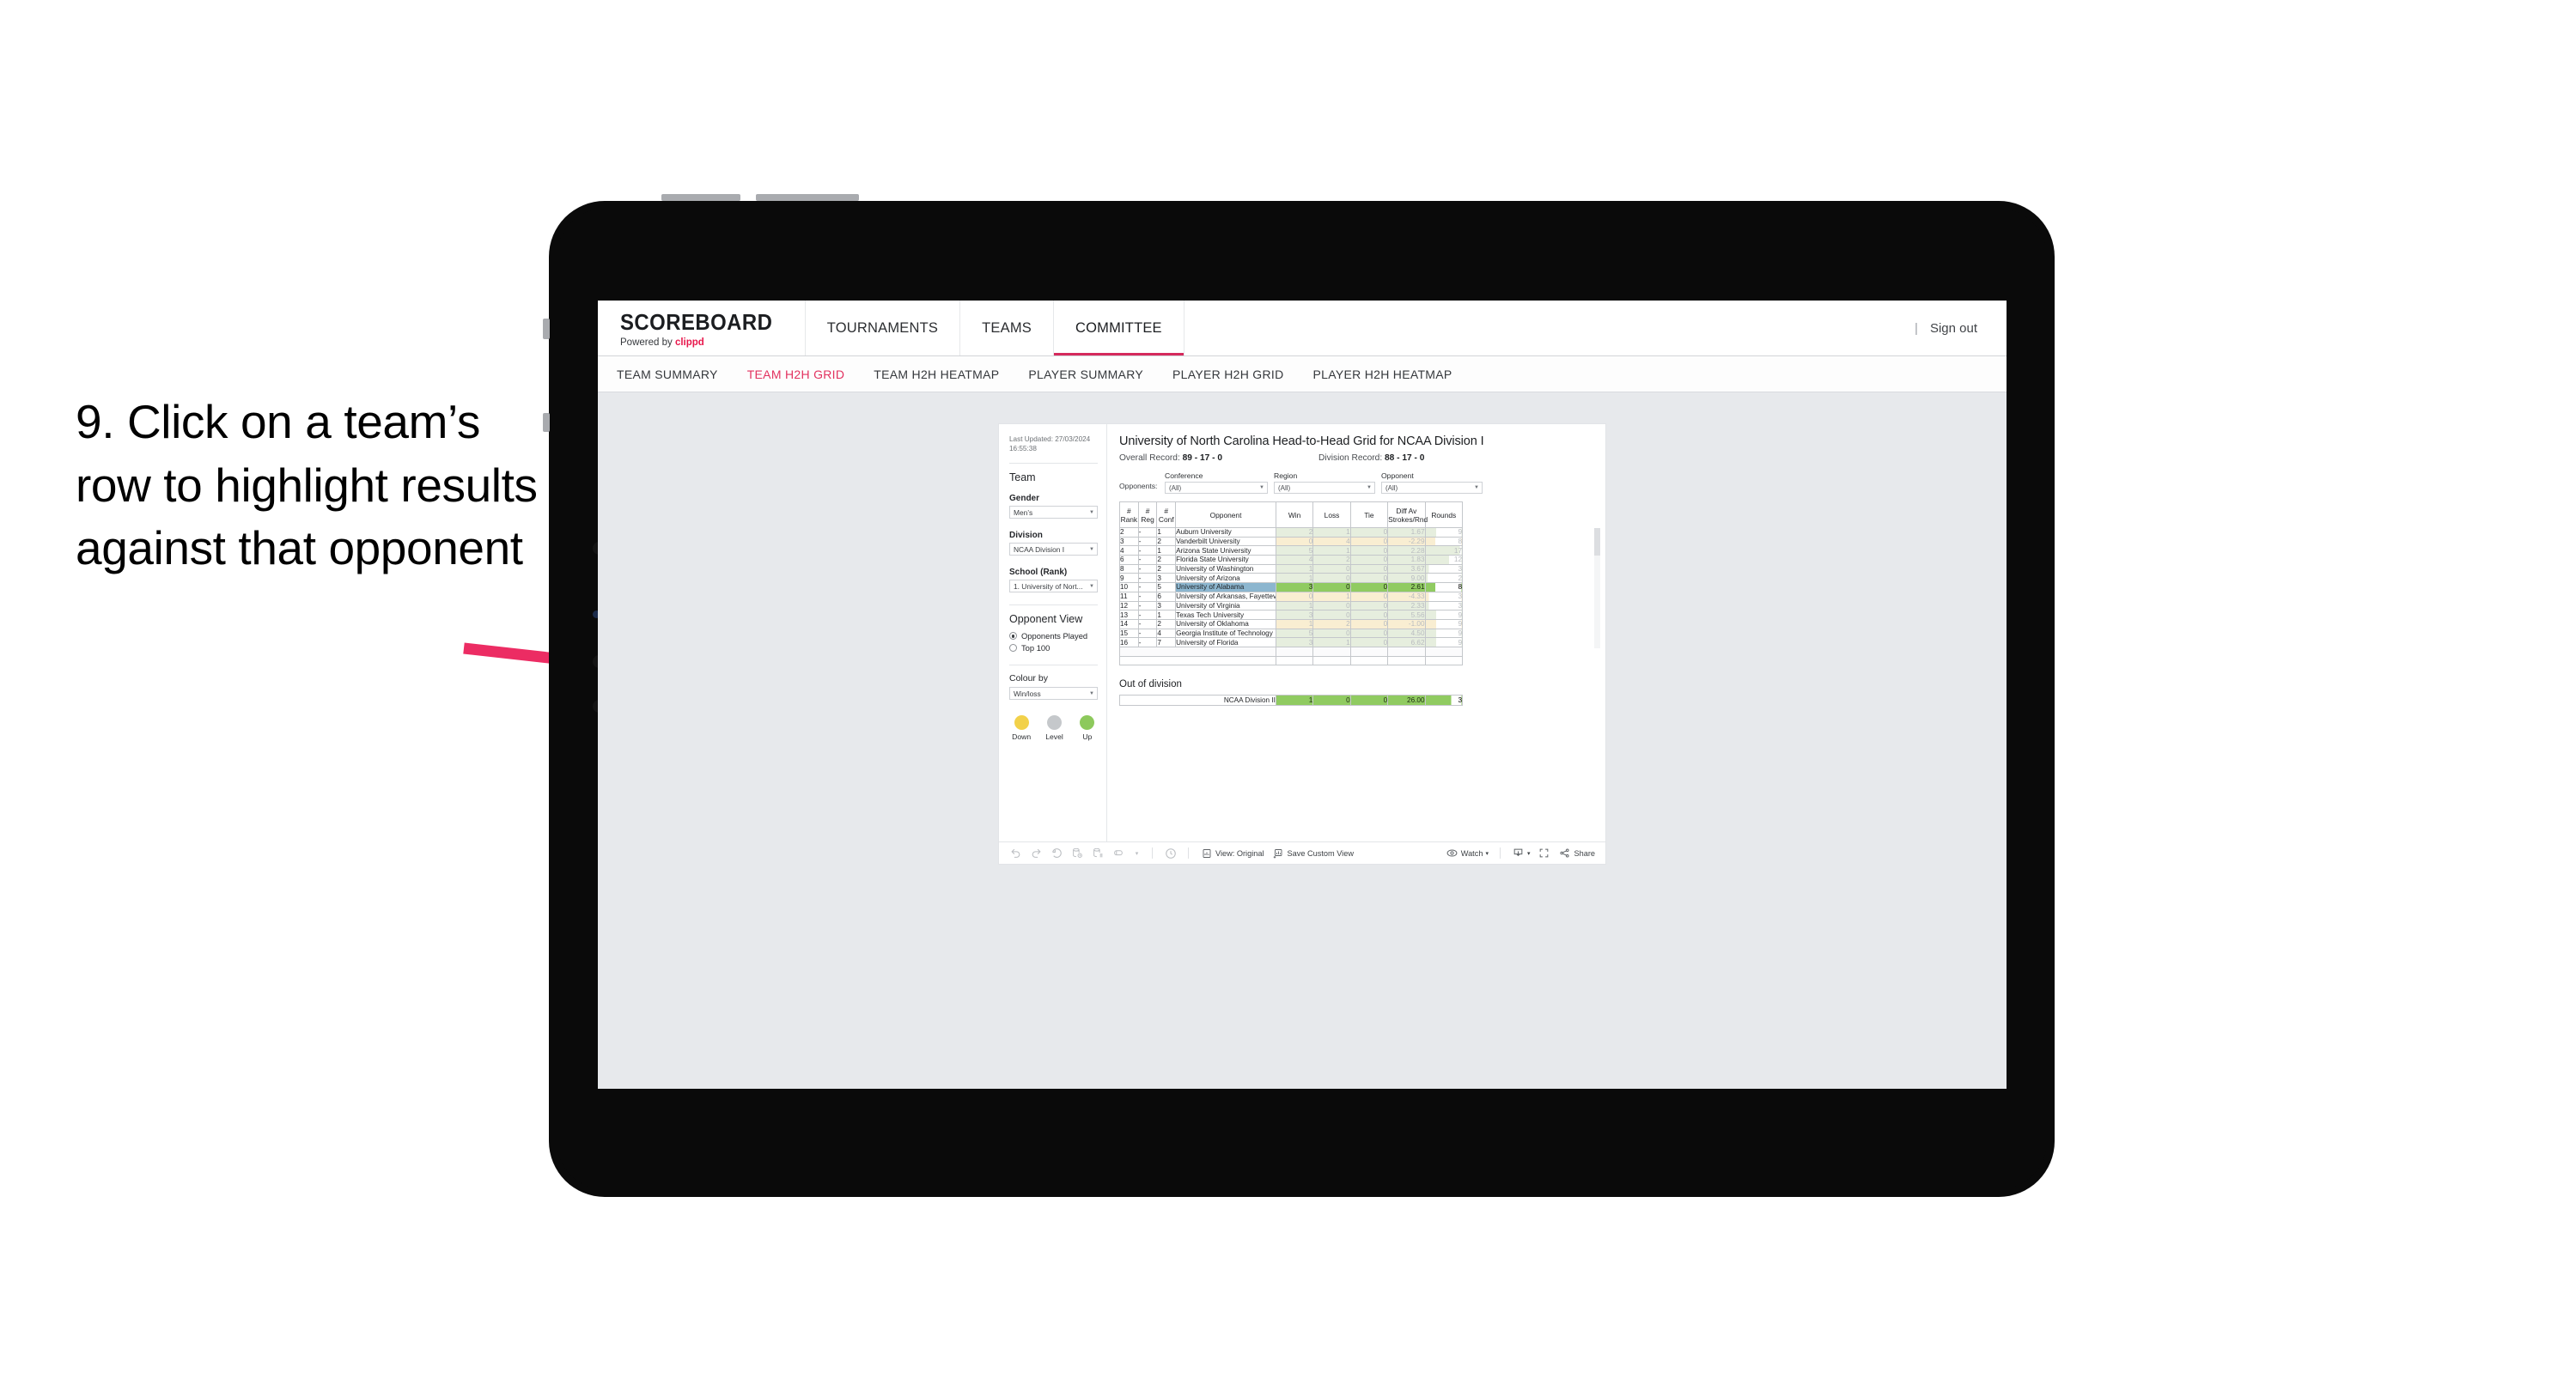  I want to click on table-row: 8-2 University of Washington 1 0 0 3.67 3, so click(1291, 568).